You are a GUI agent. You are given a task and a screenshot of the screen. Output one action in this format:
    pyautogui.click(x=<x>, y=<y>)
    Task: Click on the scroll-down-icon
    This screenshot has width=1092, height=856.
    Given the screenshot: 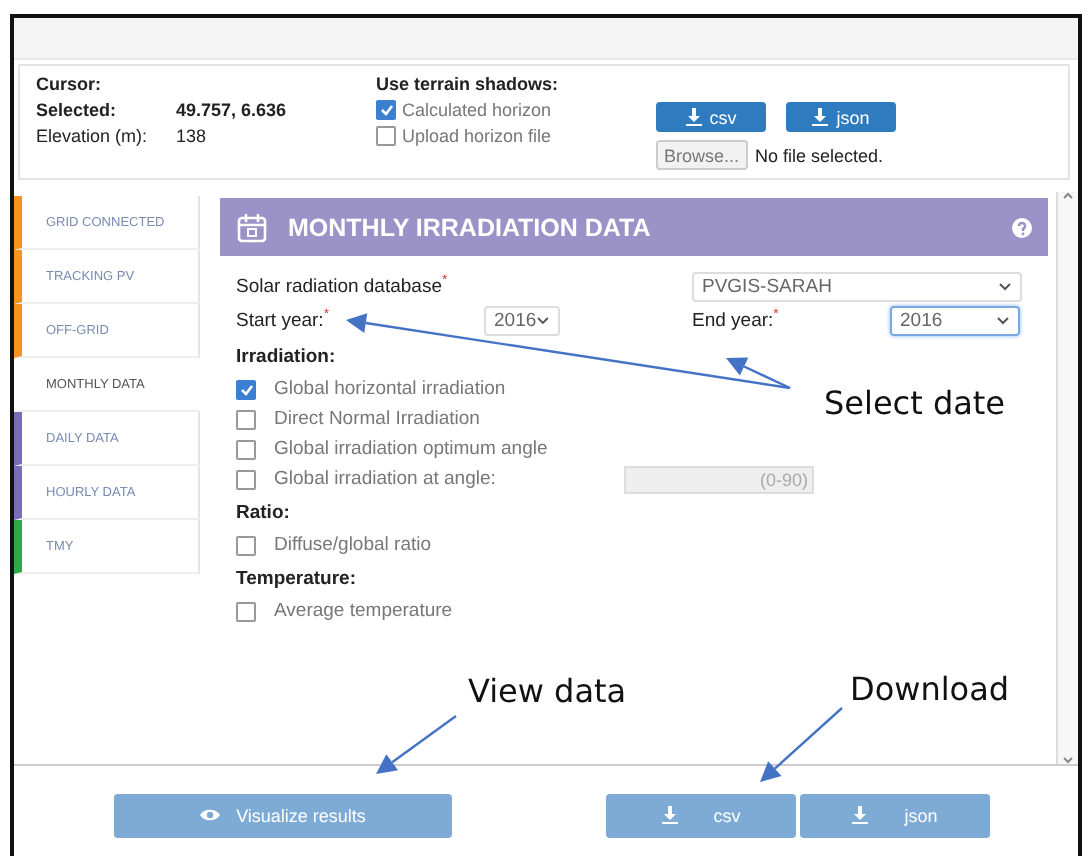 What is the action you would take?
    pyautogui.click(x=1068, y=760)
    